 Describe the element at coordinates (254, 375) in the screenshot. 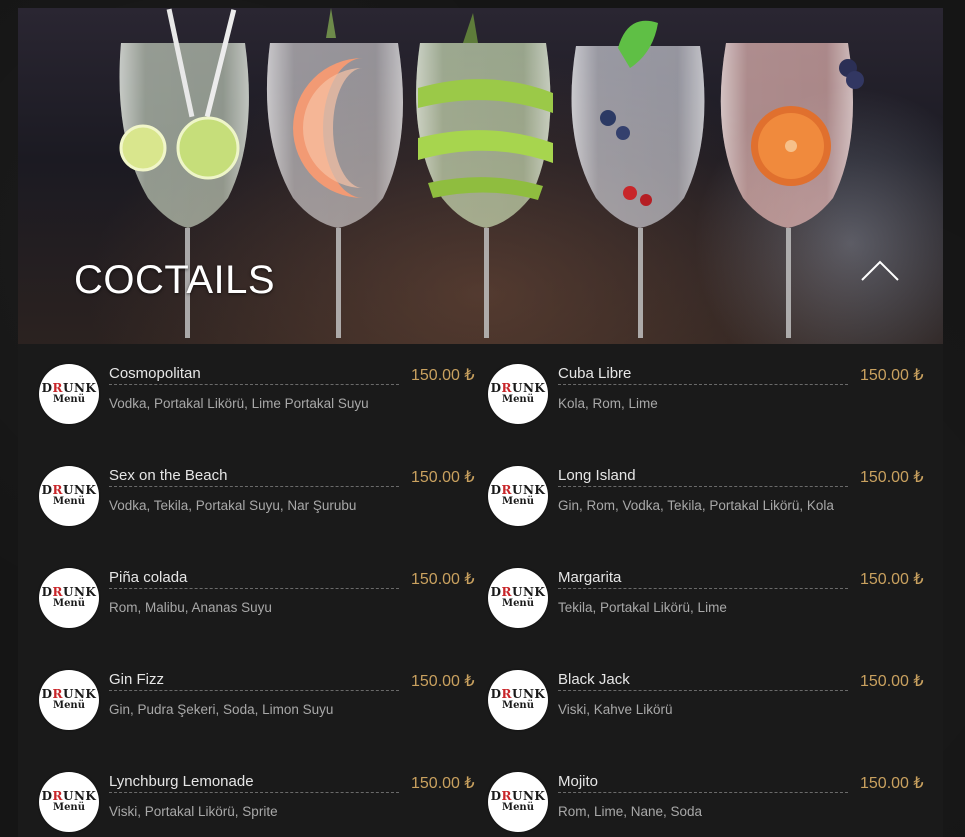

I see `item-name: Cosmopolitan` at that location.